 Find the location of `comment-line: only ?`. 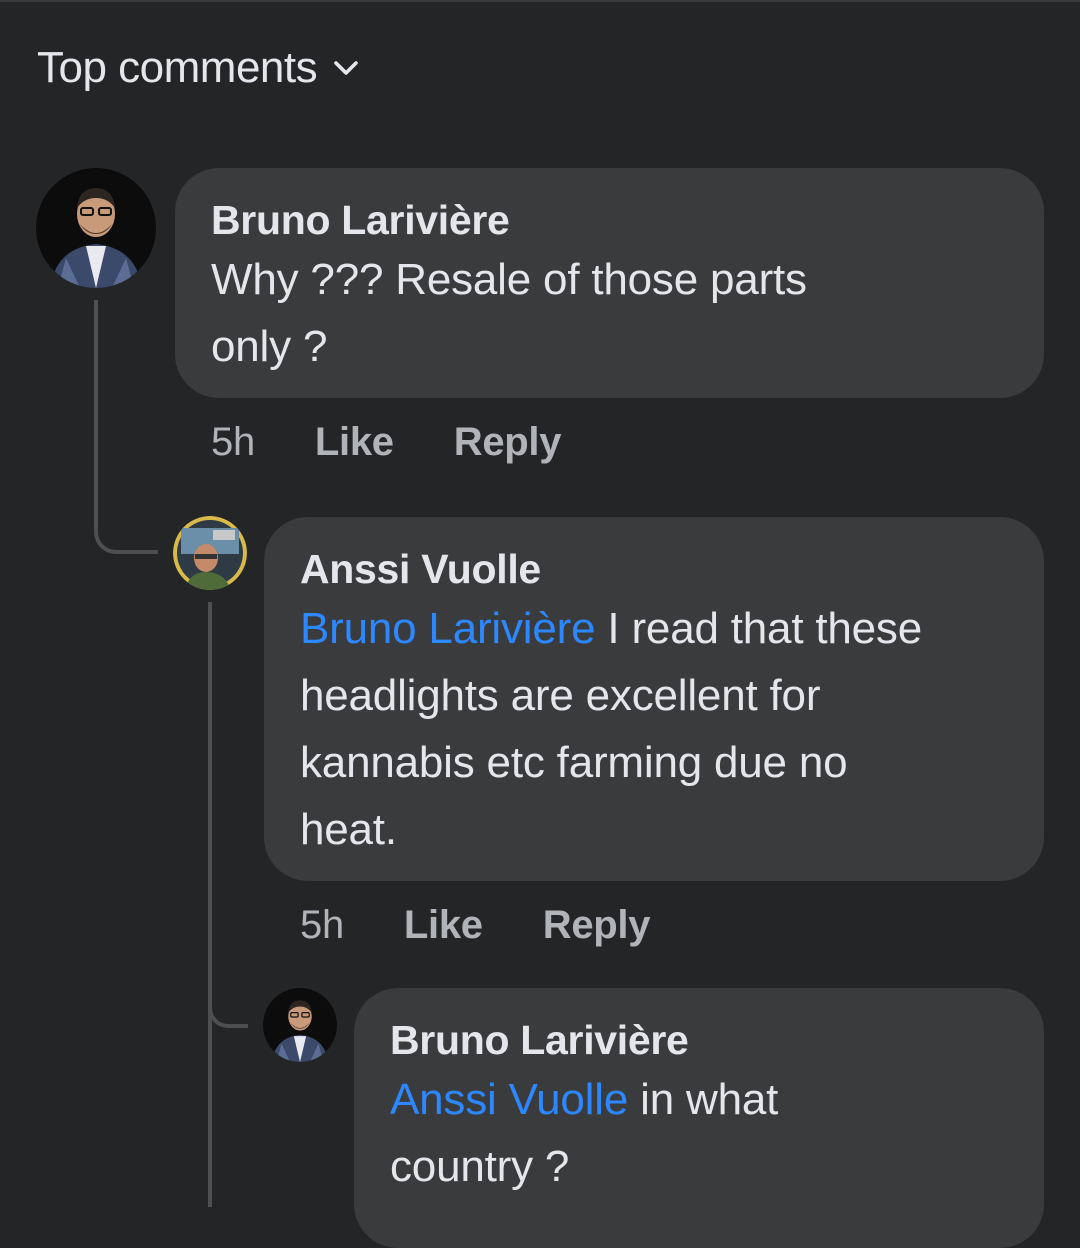

comment-line: only ? is located at coordinates (269, 346).